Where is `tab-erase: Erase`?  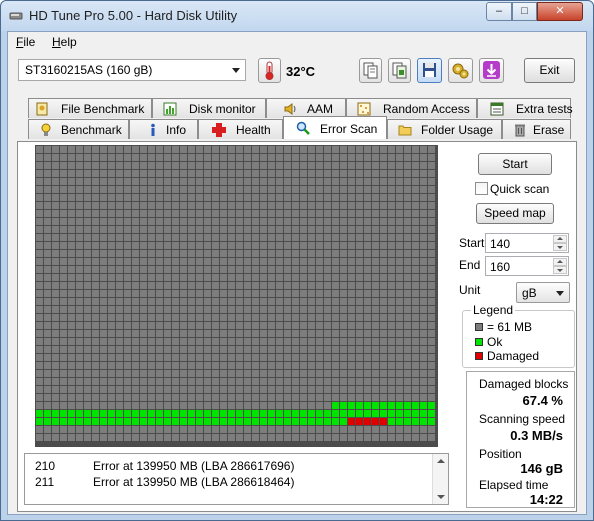
tab-erase: Erase is located at coordinates (536, 129).